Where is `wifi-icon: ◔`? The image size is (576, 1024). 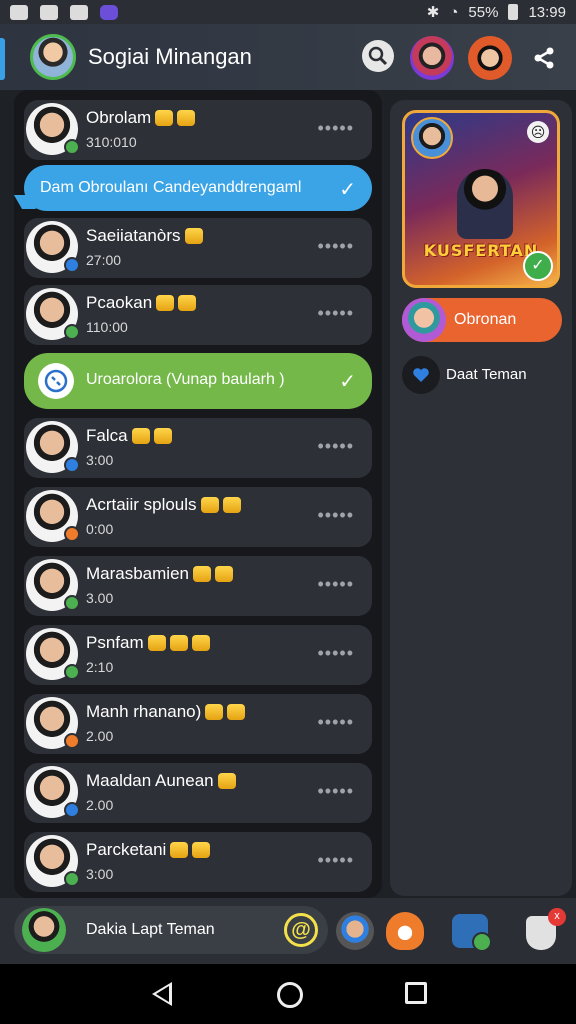 wifi-icon: ◔ is located at coordinates (454, 12).